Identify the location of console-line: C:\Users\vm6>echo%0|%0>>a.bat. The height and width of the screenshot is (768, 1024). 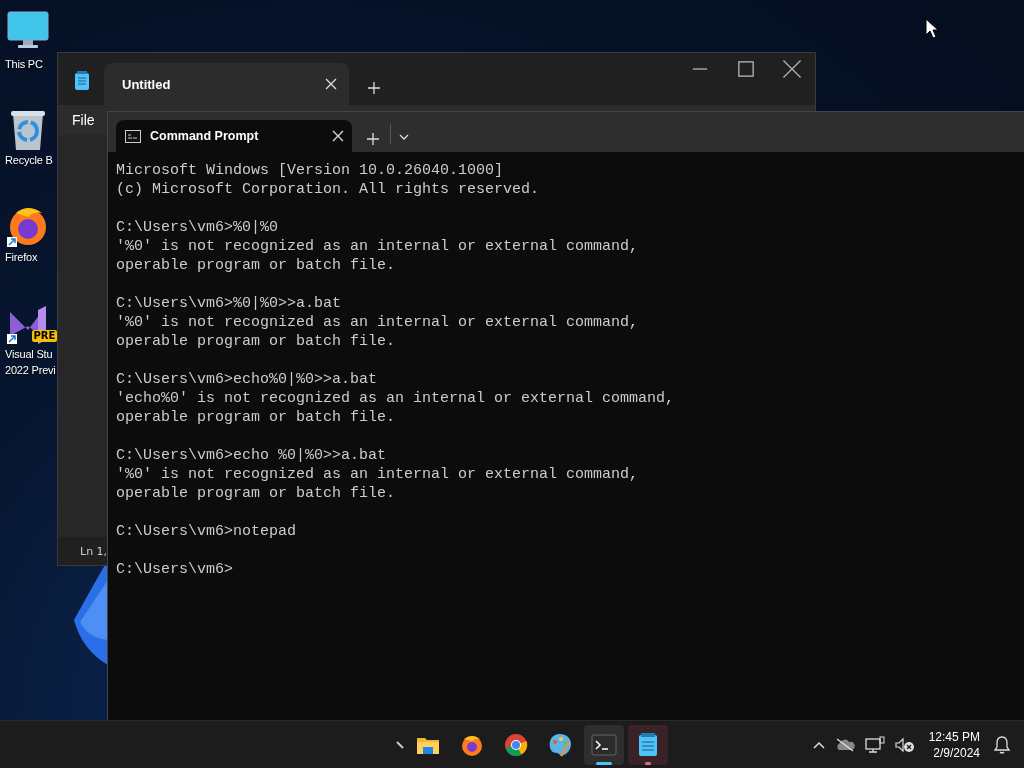
(247, 379).